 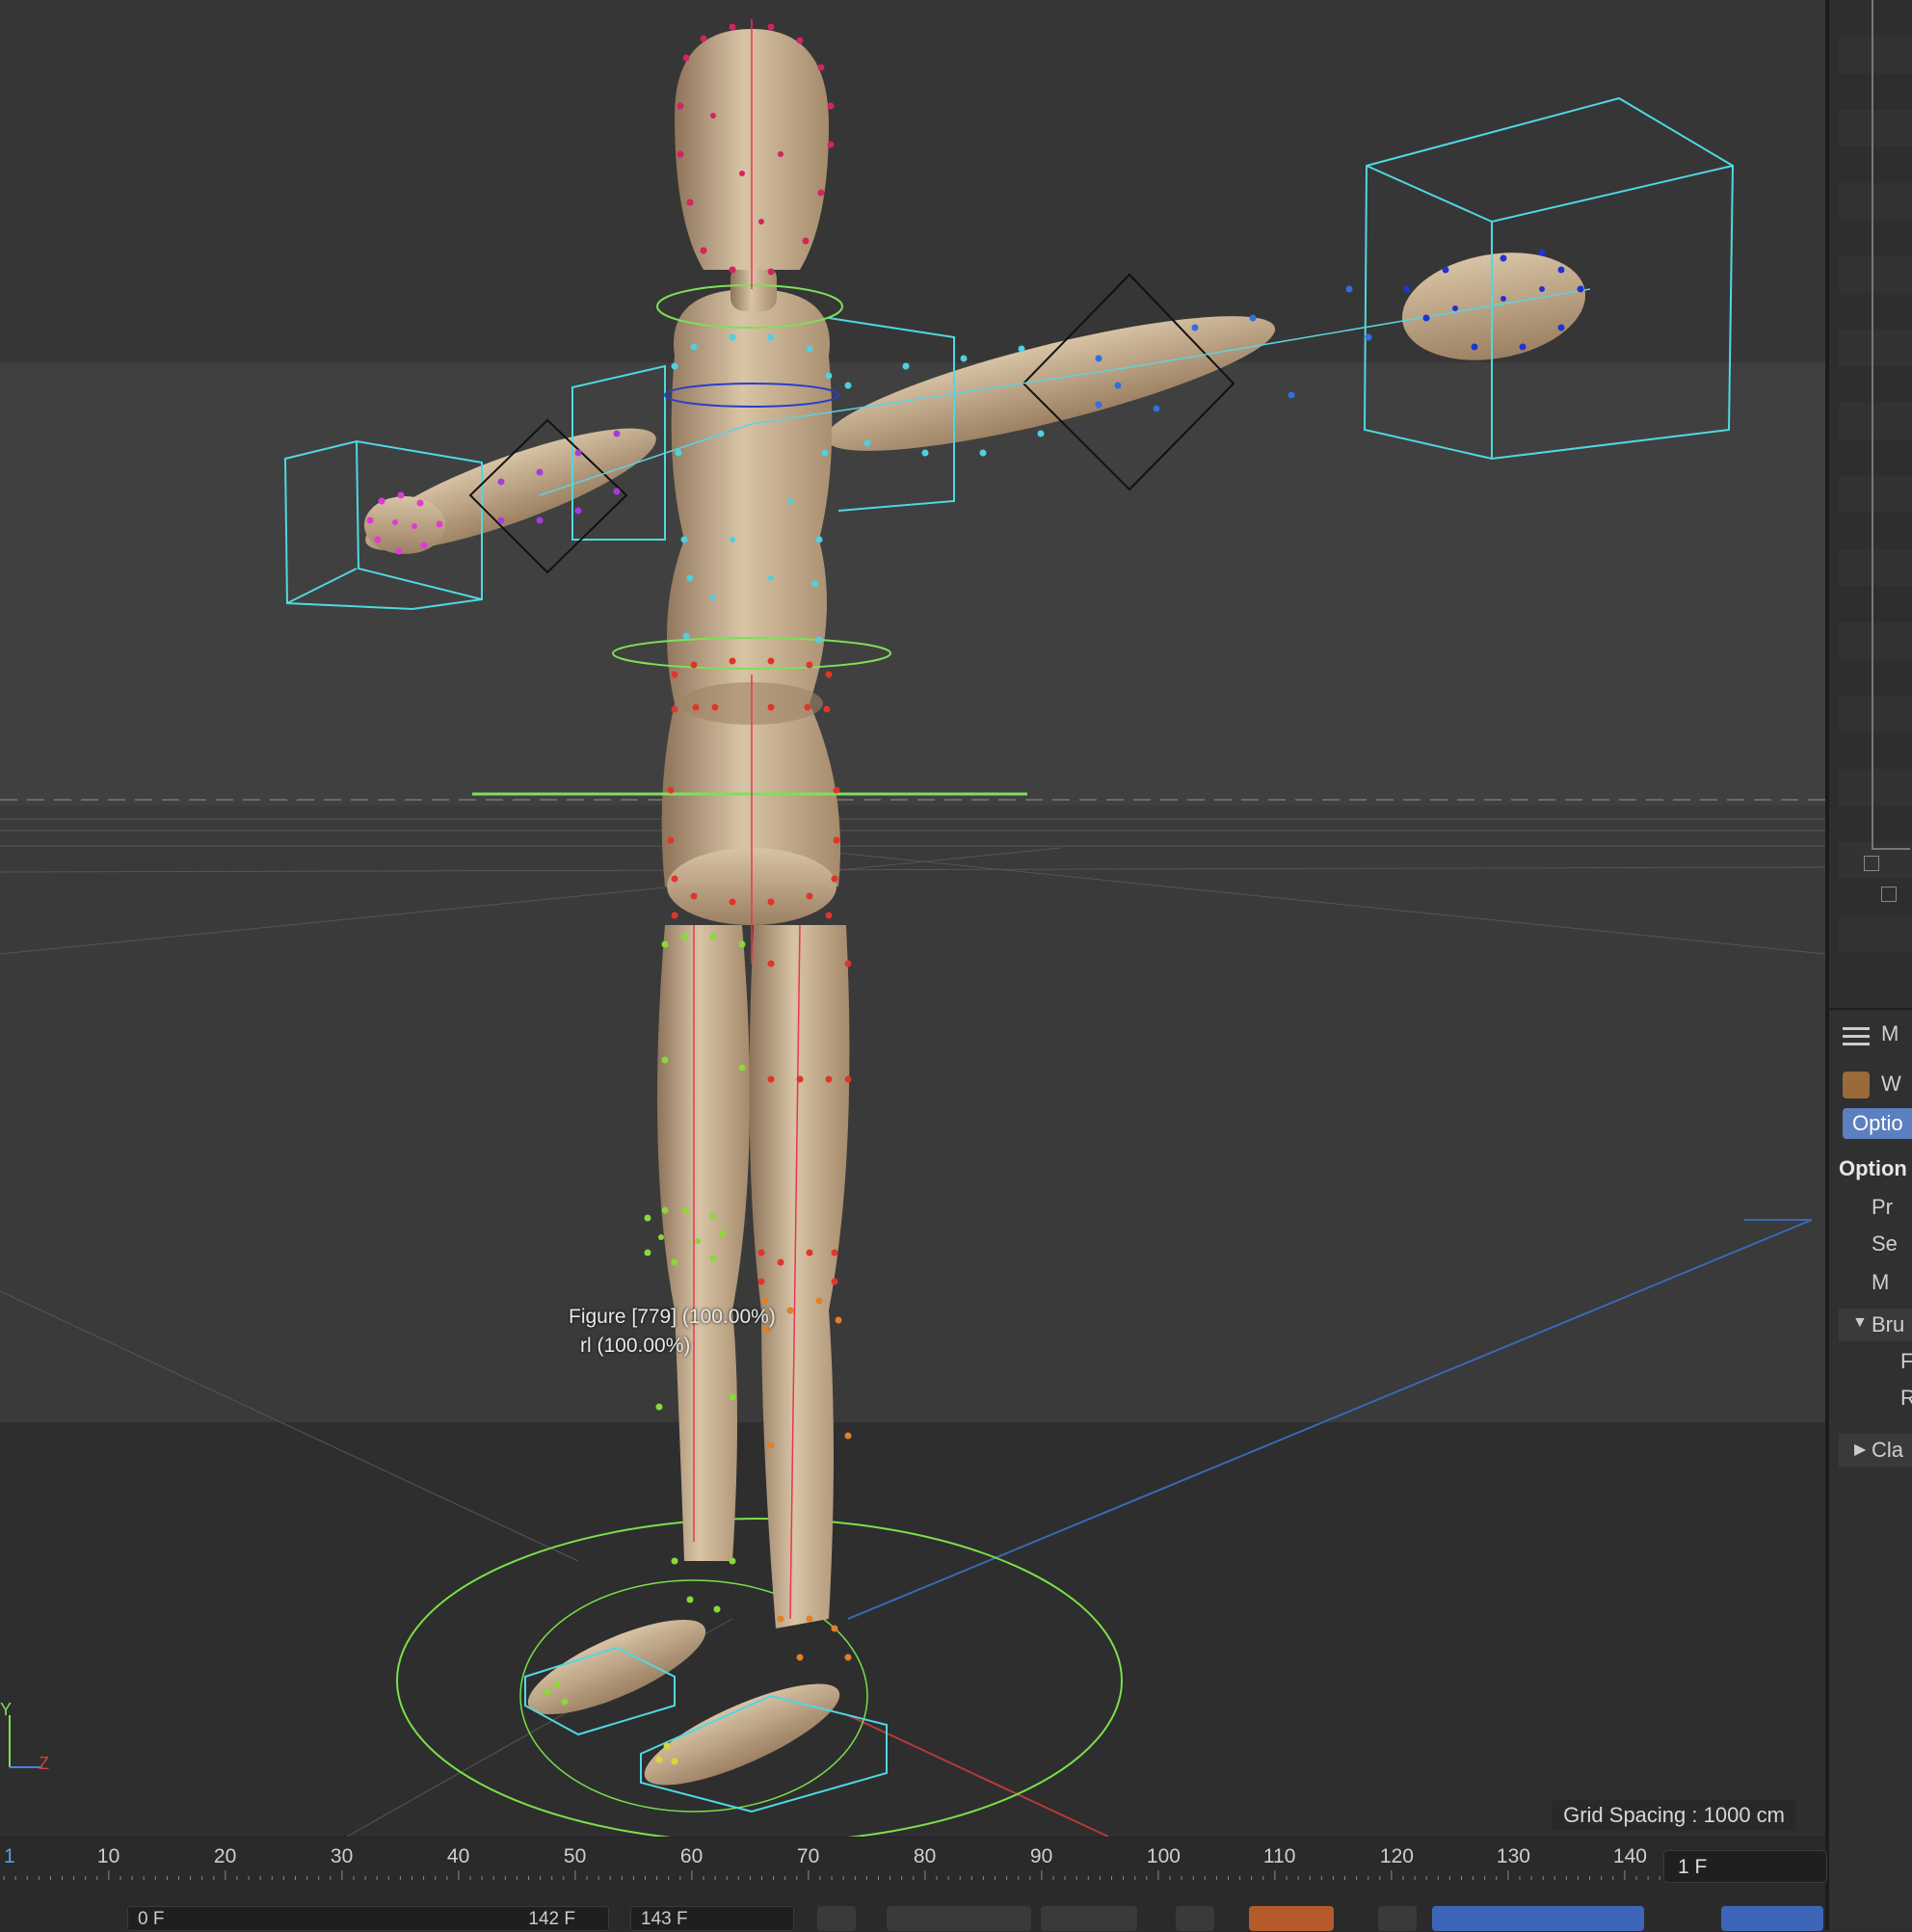 I want to click on step-back-button, so click(x=959, y=1918).